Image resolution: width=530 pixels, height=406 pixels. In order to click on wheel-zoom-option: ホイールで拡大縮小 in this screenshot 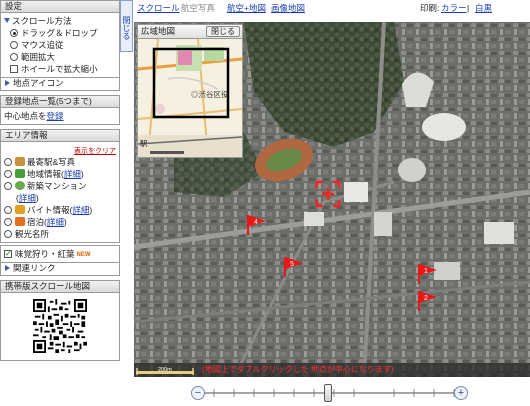, I will do `click(60, 69)`.